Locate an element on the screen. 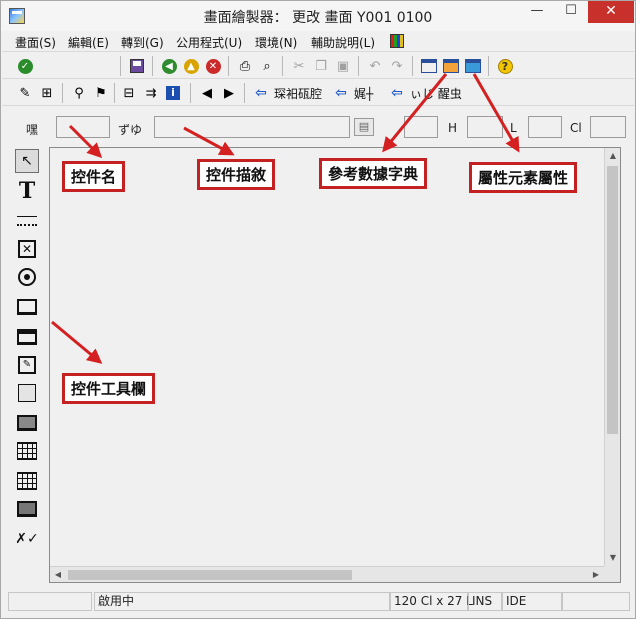  minimize-button: — is located at coordinates (537, 12).